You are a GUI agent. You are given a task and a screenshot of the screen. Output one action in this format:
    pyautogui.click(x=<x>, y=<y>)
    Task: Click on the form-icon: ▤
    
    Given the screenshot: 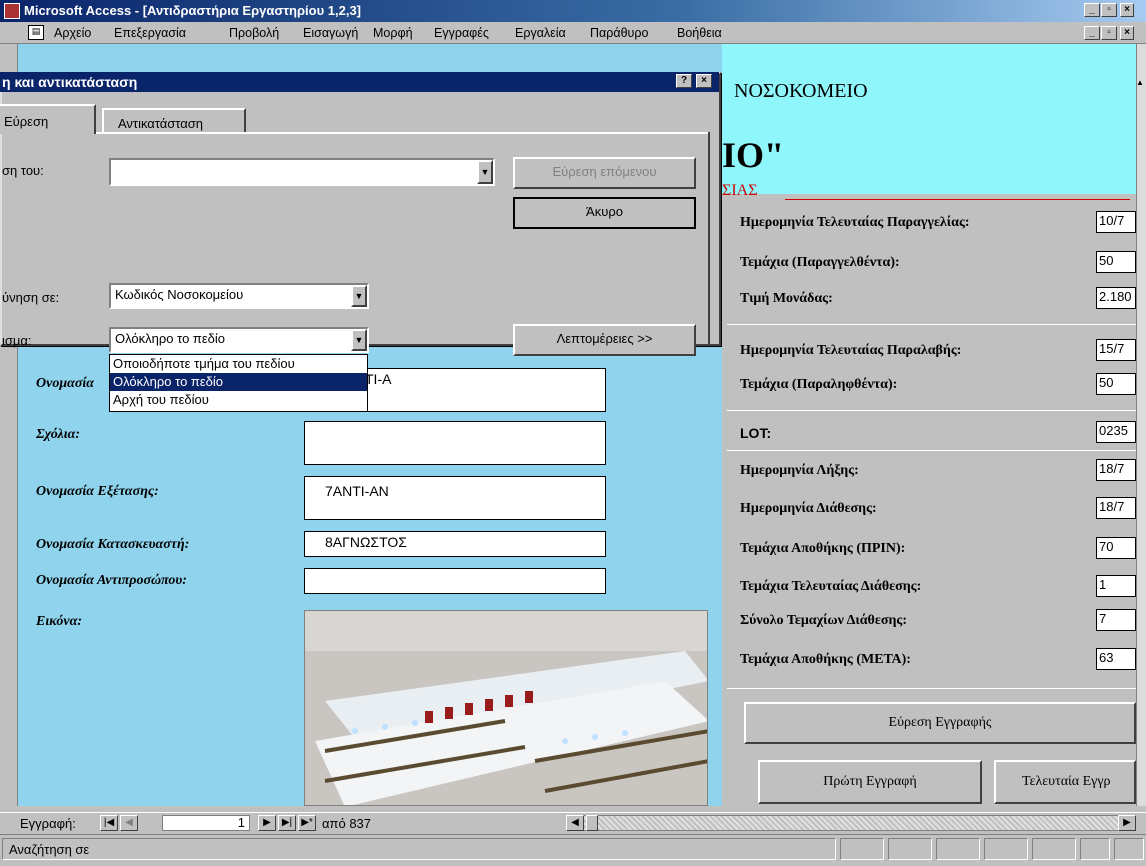 What is the action you would take?
    pyautogui.click(x=36, y=32)
    